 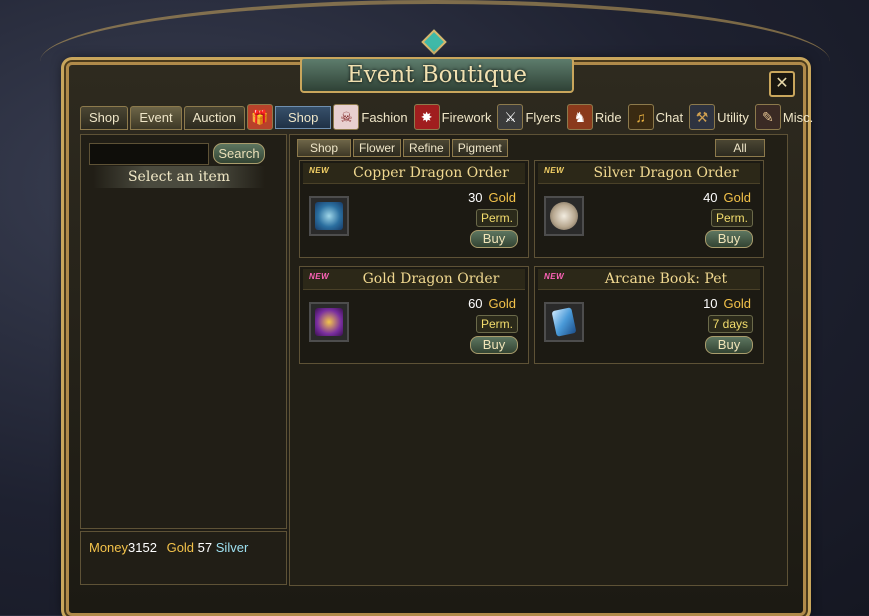 I want to click on item-card-silver-dragon-order: NEW Silver Dragon Order 40 Gold Perm. Buy, so click(x=649, y=209).